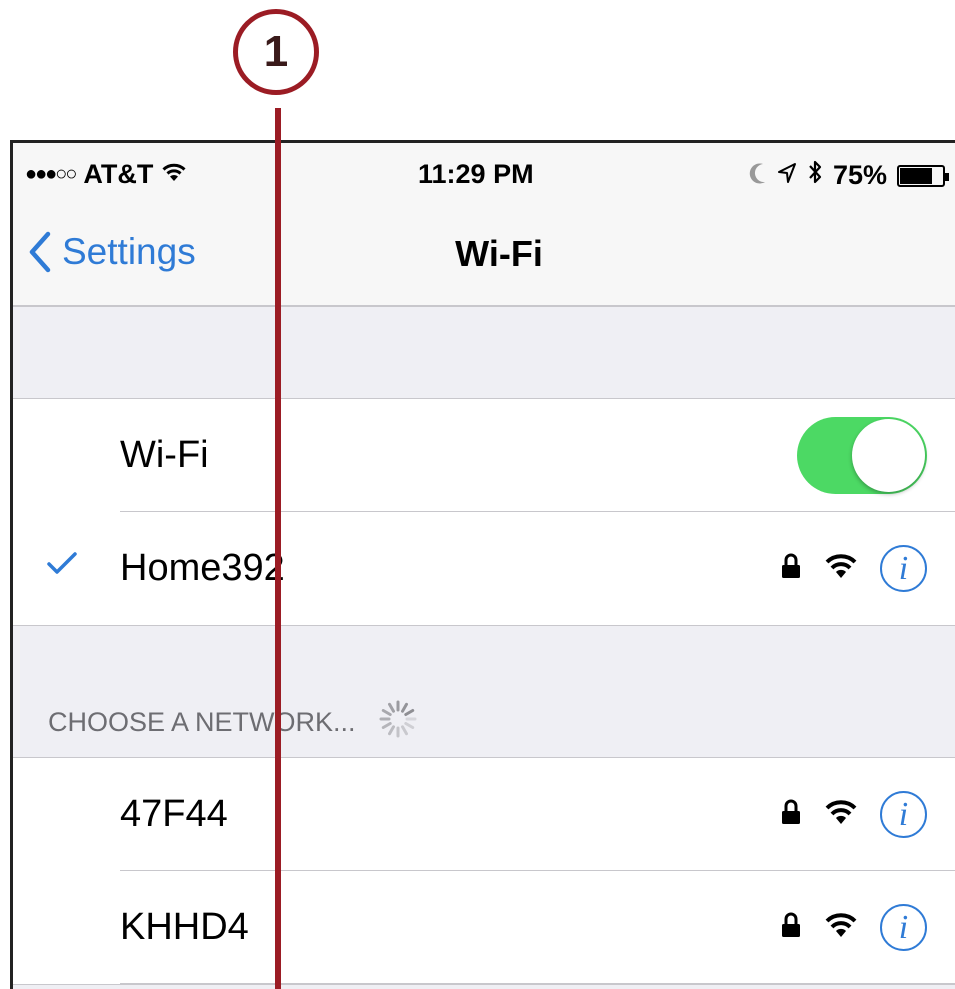 The height and width of the screenshot is (989, 955). What do you see at coordinates (484, 455) in the screenshot?
I see `wifi-toggle-row: Wi-Fi` at bounding box center [484, 455].